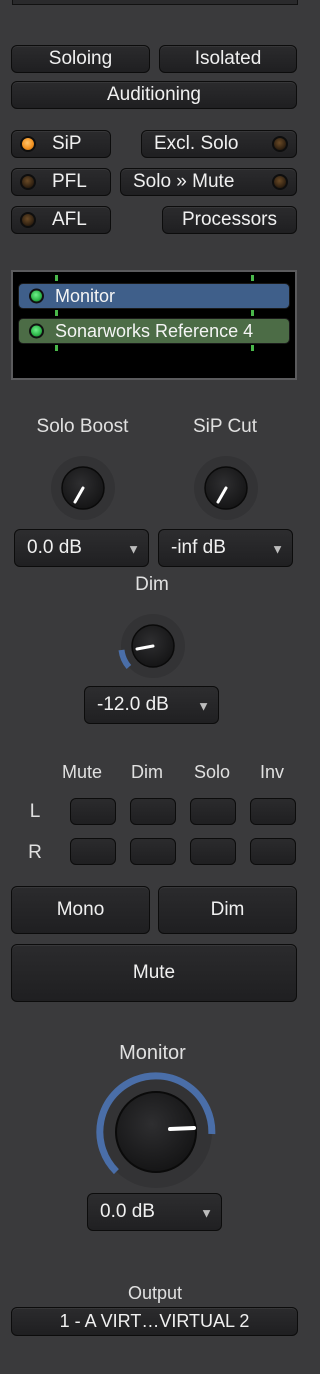 The width and height of the screenshot is (320, 1374). What do you see at coordinates (212, 772) in the screenshot?
I see `column-solo-label: Solo` at bounding box center [212, 772].